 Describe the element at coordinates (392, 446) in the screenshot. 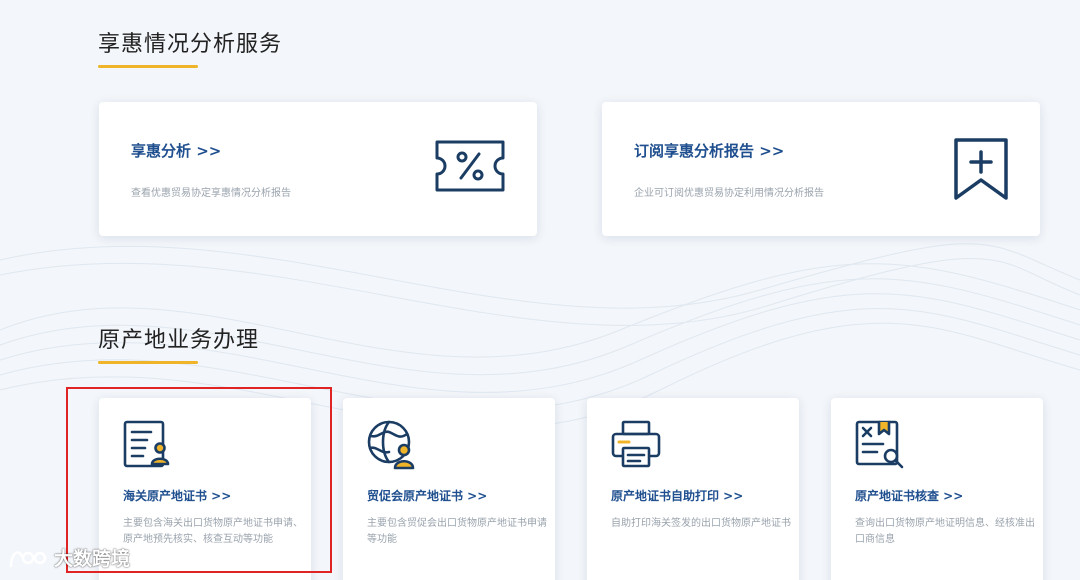

I see `globe-person-icon` at that location.